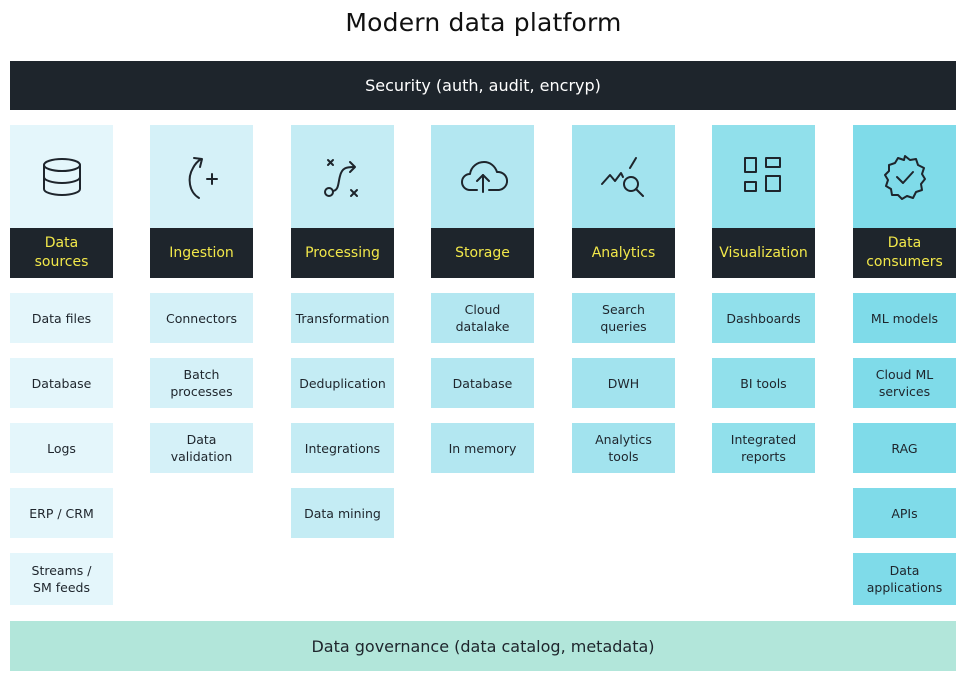 This screenshot has height=686, width=967. I want to click on list-item: ERP / CRM, so click(61, 513).